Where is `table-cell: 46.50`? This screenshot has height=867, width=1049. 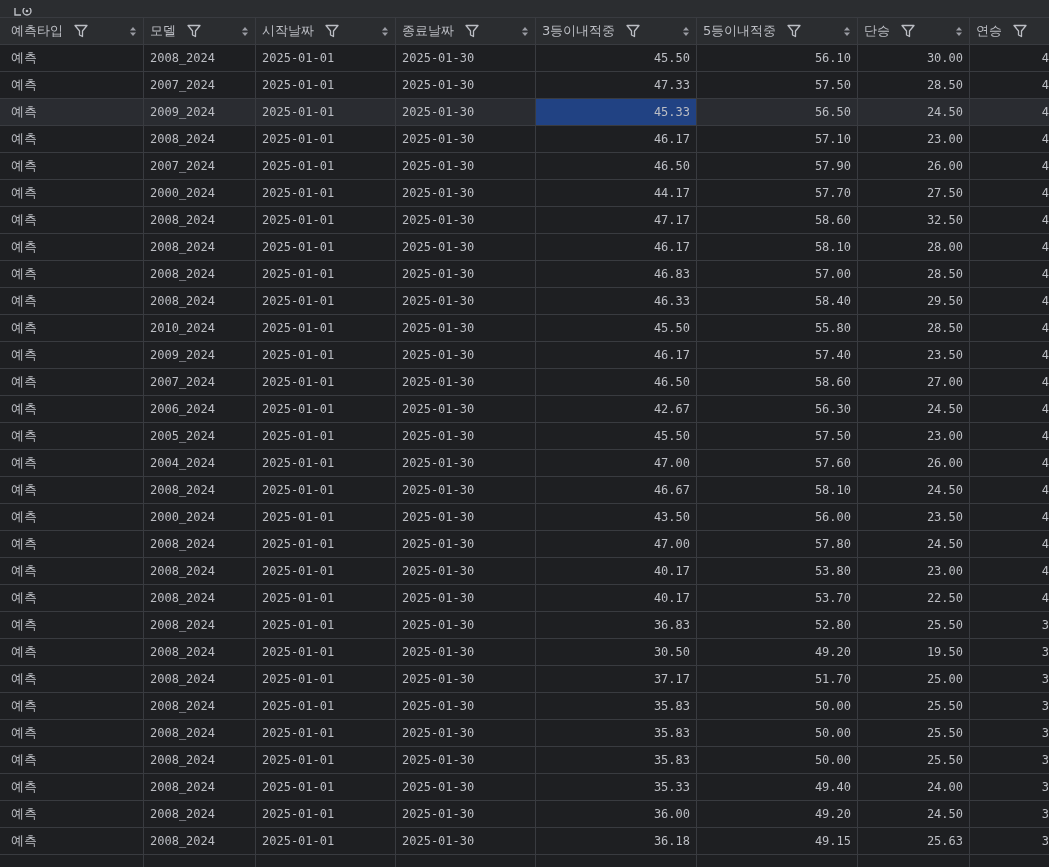 table-cell: 46.50 is located at coordinates (616, 166).